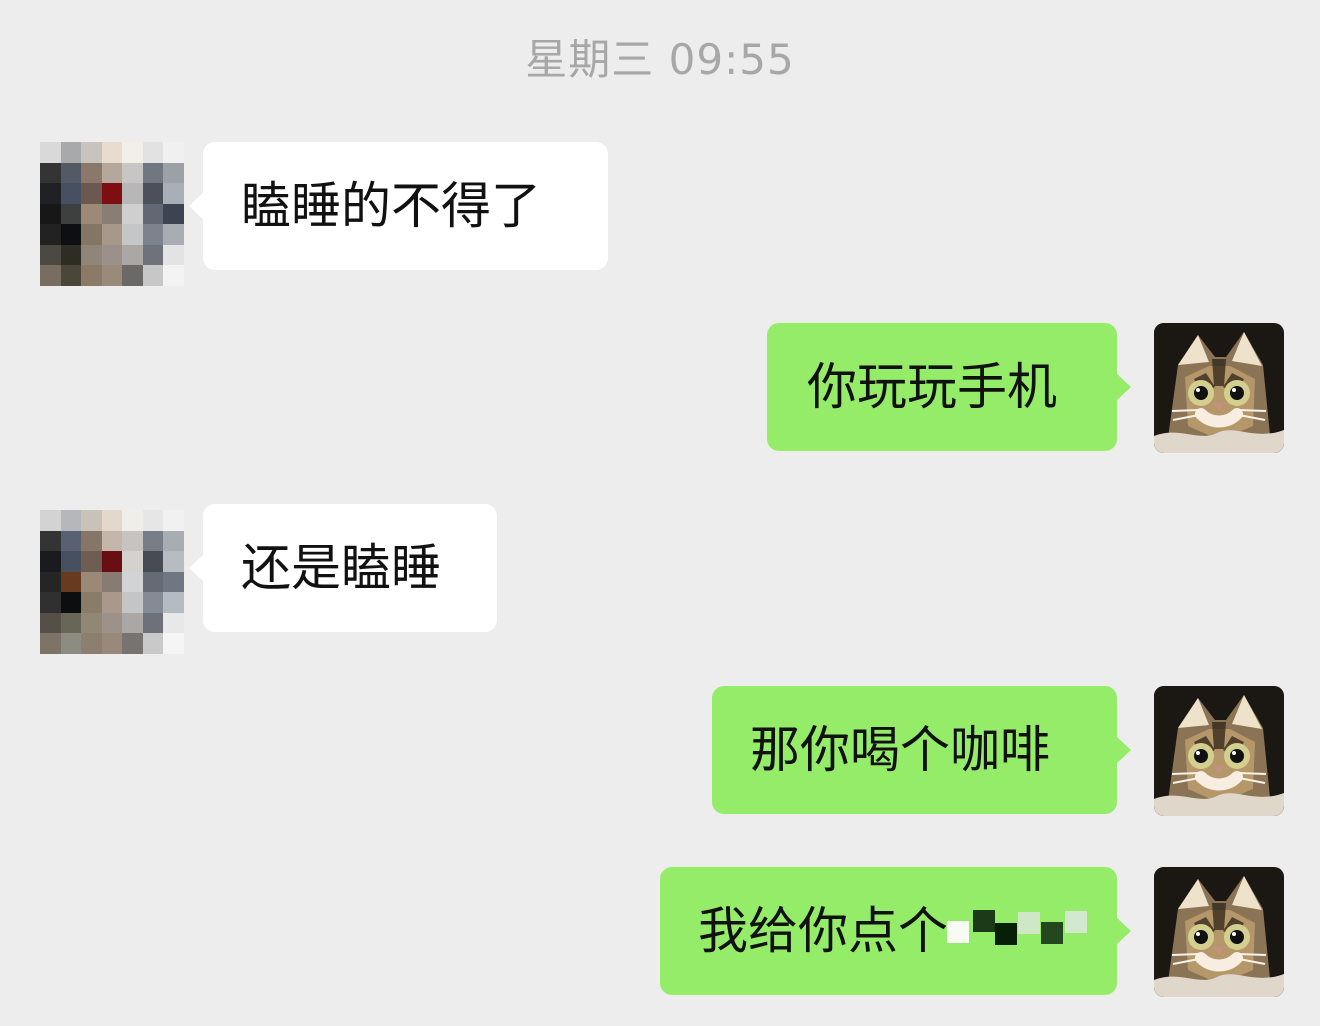  I want to click on message-text: 我给你点个, so click(823, 931).